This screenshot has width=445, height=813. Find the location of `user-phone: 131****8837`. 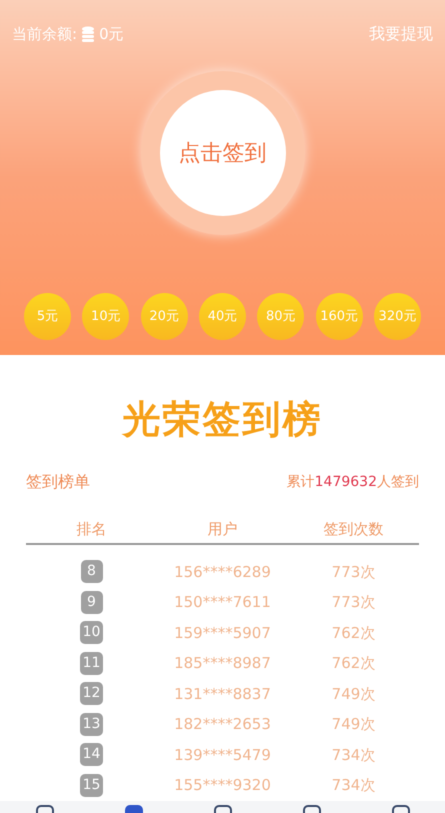

user-phone: 131****8837 is located at coordinates (222, 694).